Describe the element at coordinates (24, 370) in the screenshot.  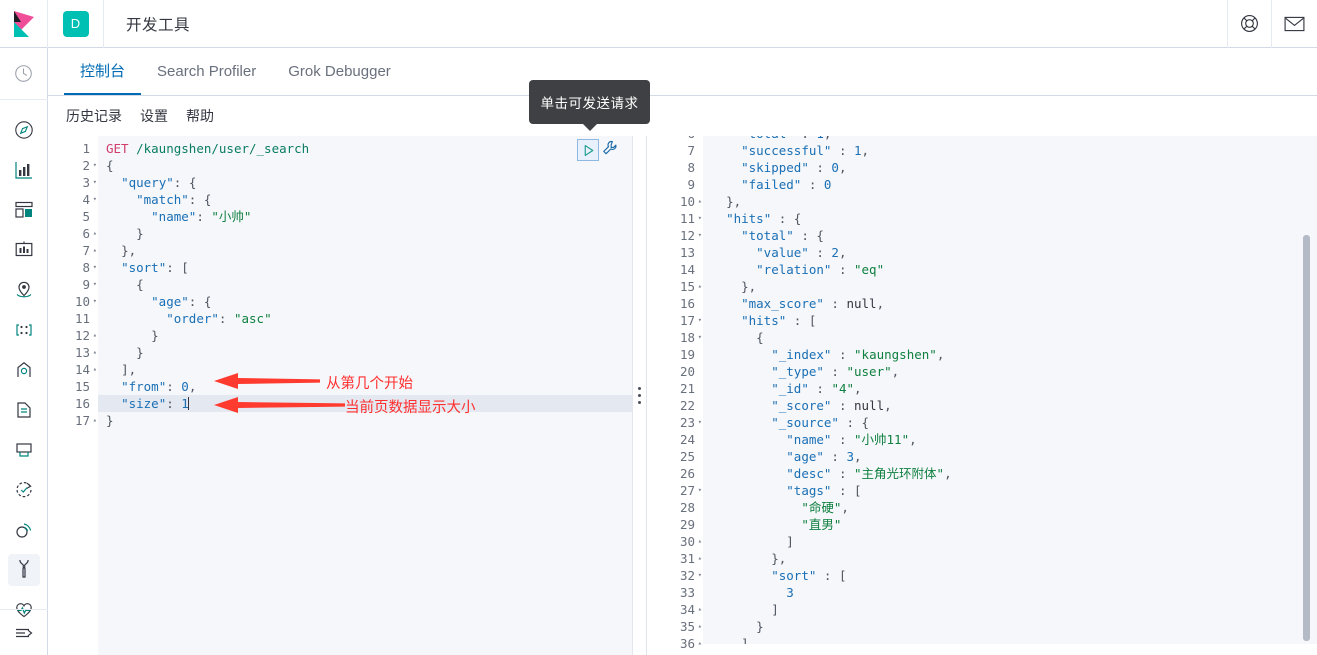
I see `sidebar-item-infrastructure` at that location.